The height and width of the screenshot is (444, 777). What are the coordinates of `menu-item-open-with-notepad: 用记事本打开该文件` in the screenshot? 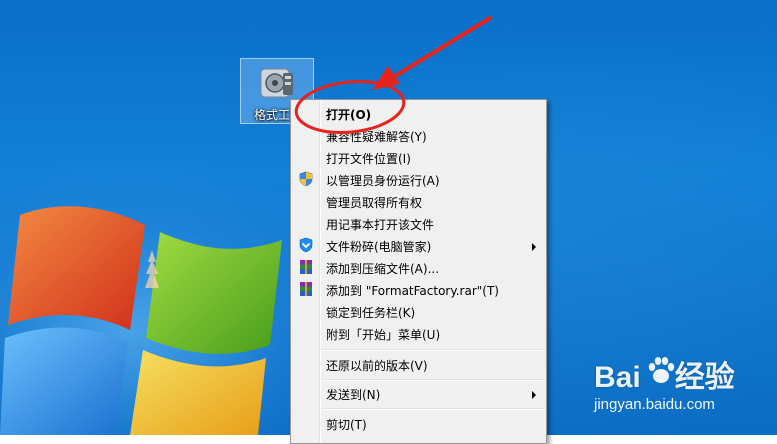 It's located at (418, 223).